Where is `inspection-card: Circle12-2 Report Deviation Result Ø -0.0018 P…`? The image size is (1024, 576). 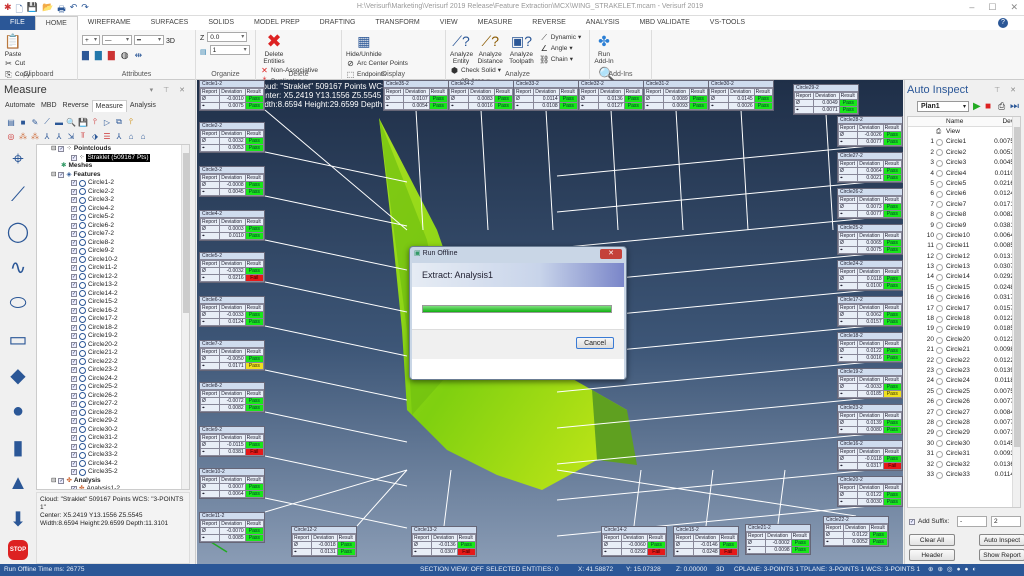 inspection-card: Circle12-2 Report Deviation Result Ø -0.0018 P… is located at coordinates (324, 541).